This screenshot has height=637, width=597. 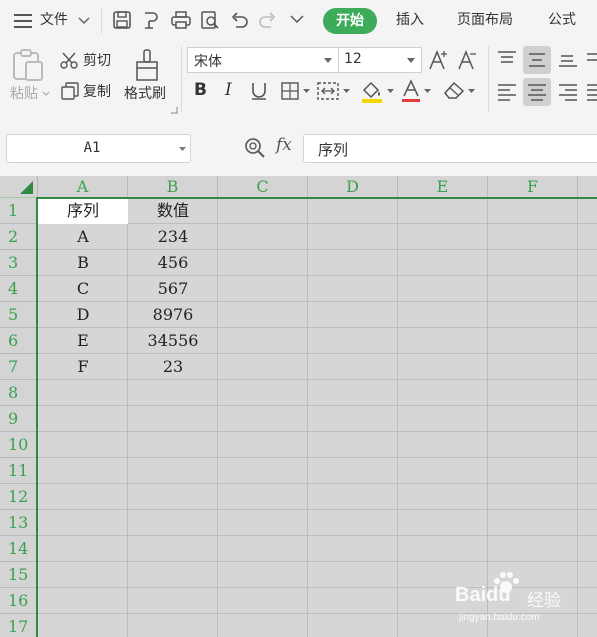 What do you see at coordinates (263, 187) in the screenshot?
I see `column-header-c: C` at bounding box center [263, 187].